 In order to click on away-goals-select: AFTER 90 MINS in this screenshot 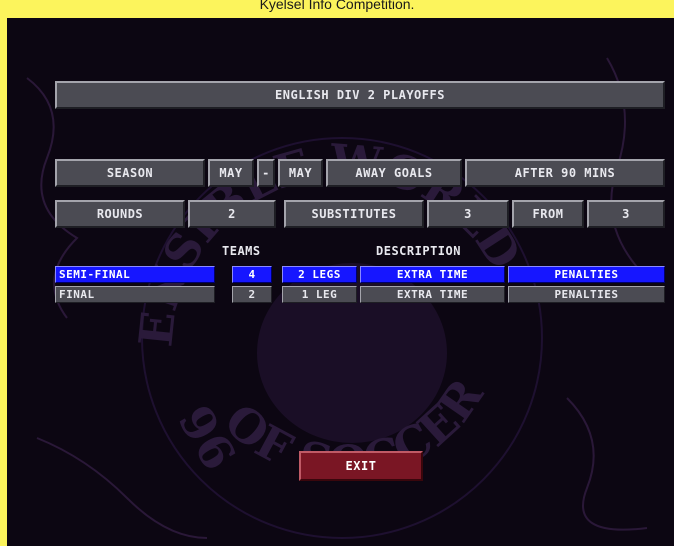, I will do `click(565, 173)`.